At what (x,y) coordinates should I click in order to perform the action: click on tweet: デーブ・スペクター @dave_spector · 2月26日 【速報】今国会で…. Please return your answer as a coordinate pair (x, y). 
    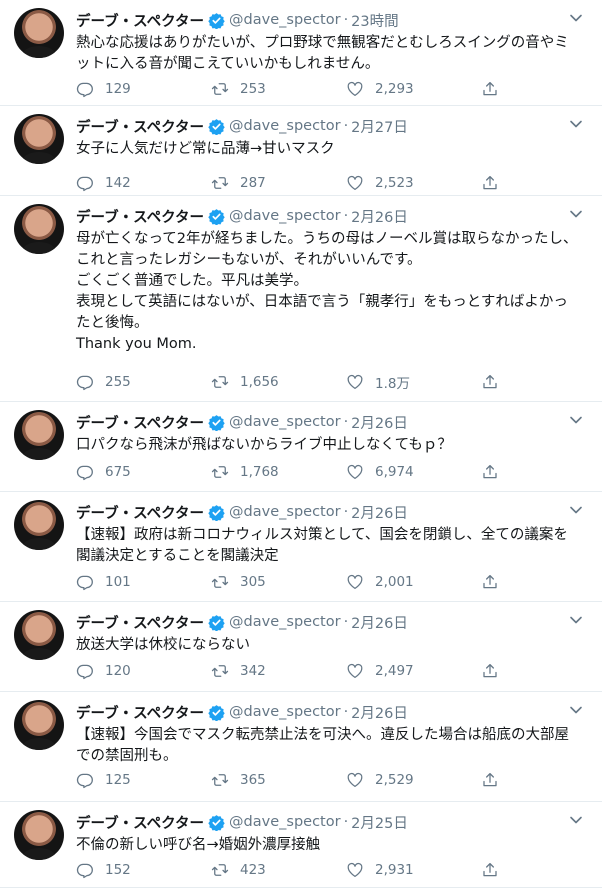
    Looking at the image, I should click on (301, 747).